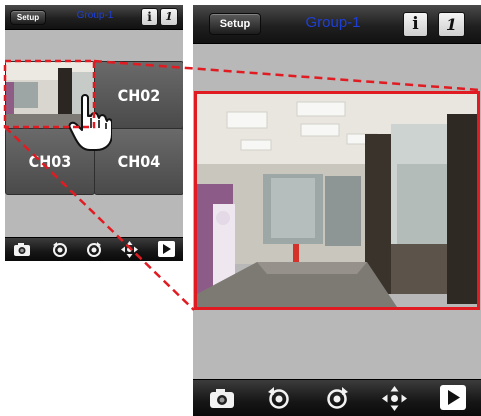 The image size is (481, 416). I want to click on channel-label: CH04, so click(139, 161).